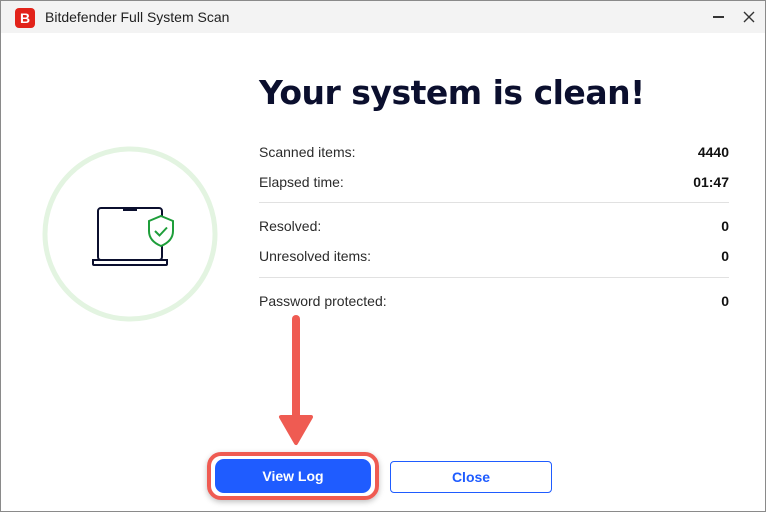 The height and width of the screenshot is (512, 766). I want to click on clean-laptop-illustration, so click(130, 234).